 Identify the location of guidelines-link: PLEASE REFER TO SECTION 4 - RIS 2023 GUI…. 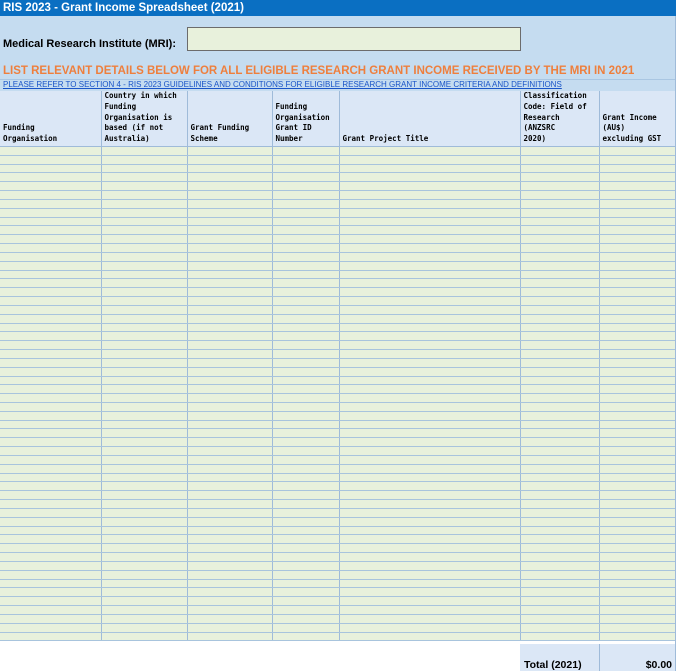
(282, 84).